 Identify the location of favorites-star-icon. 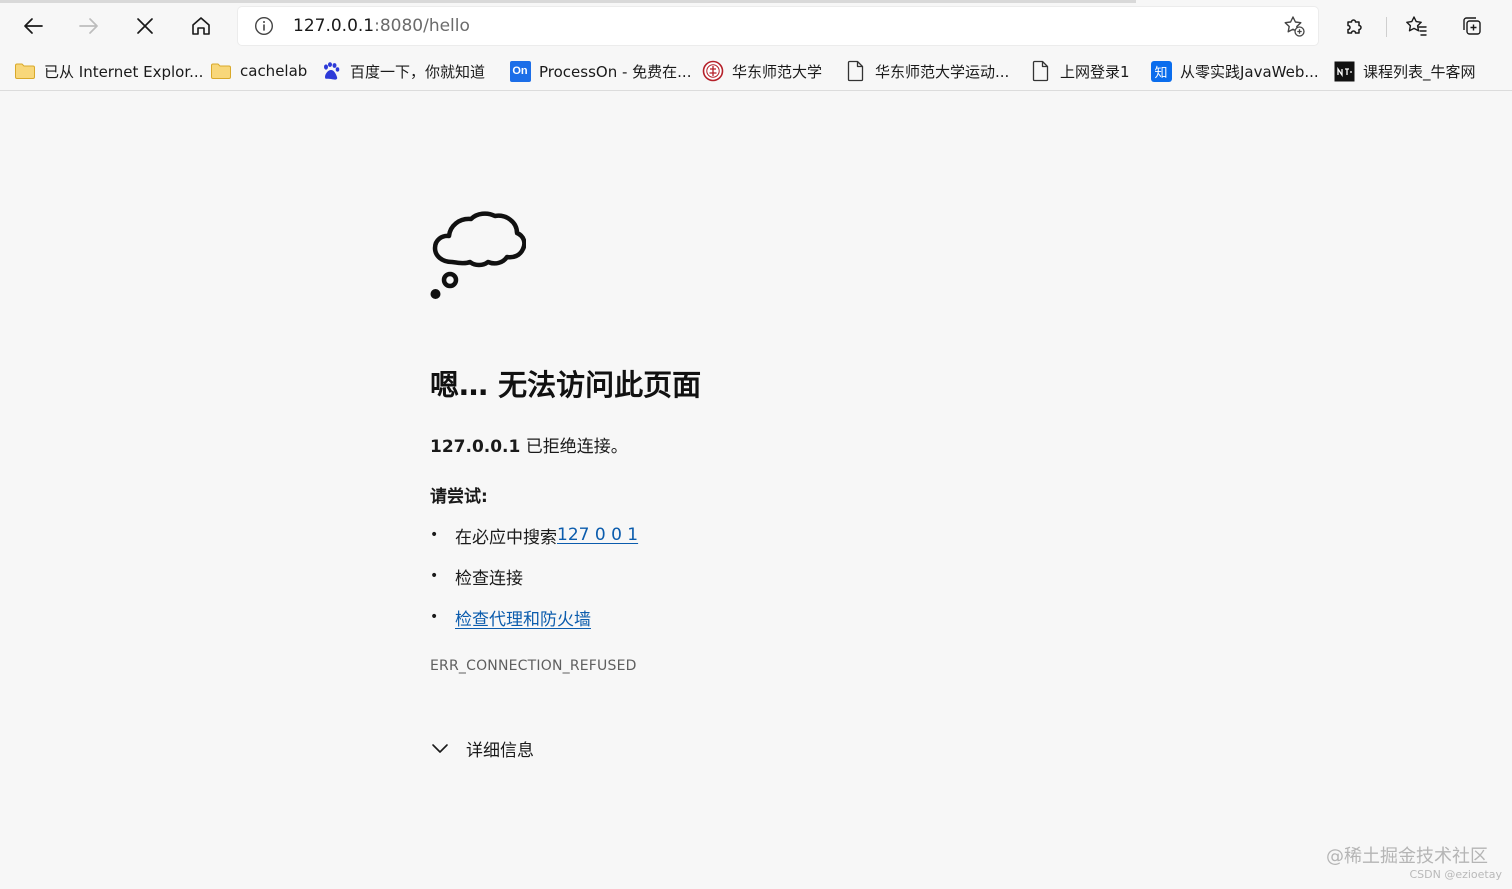
(1416, 26).